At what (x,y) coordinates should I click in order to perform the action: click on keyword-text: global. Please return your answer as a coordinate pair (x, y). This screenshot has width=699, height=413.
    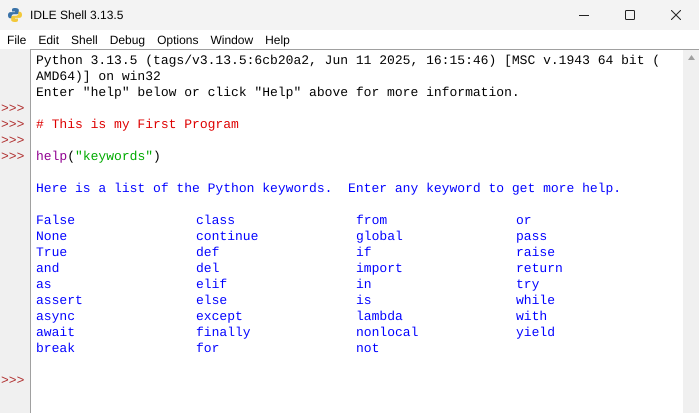
    Looking at the image, I should click on (379, 237).